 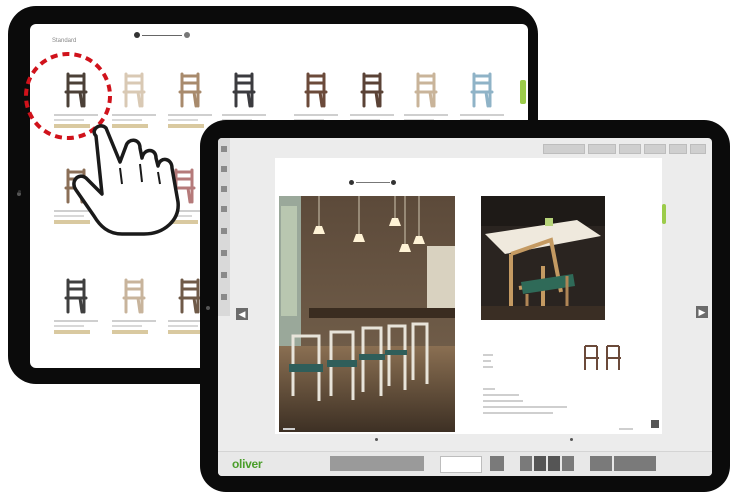 What do you see at coordinates (602, 357) in the screenshot?
I see `chair-thumbnail` at bounding box center [602, 357].